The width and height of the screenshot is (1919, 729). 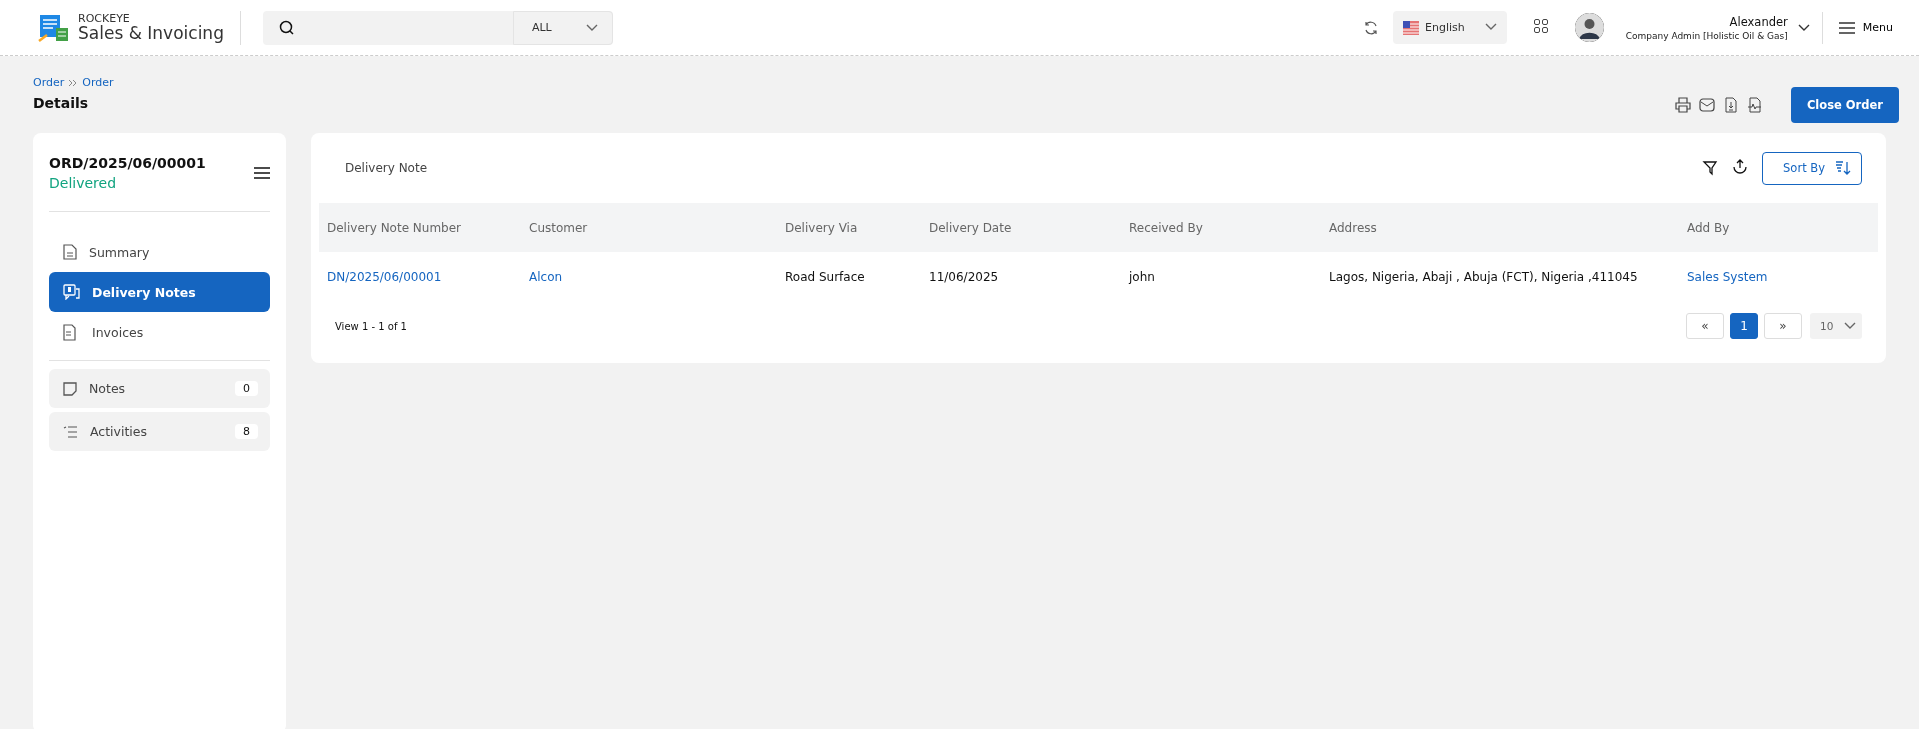 What do you see at coordinates (1836, 326) in the screenshot?
I see `page-size-dropdown: 10` at bounding box center [1836, 326].